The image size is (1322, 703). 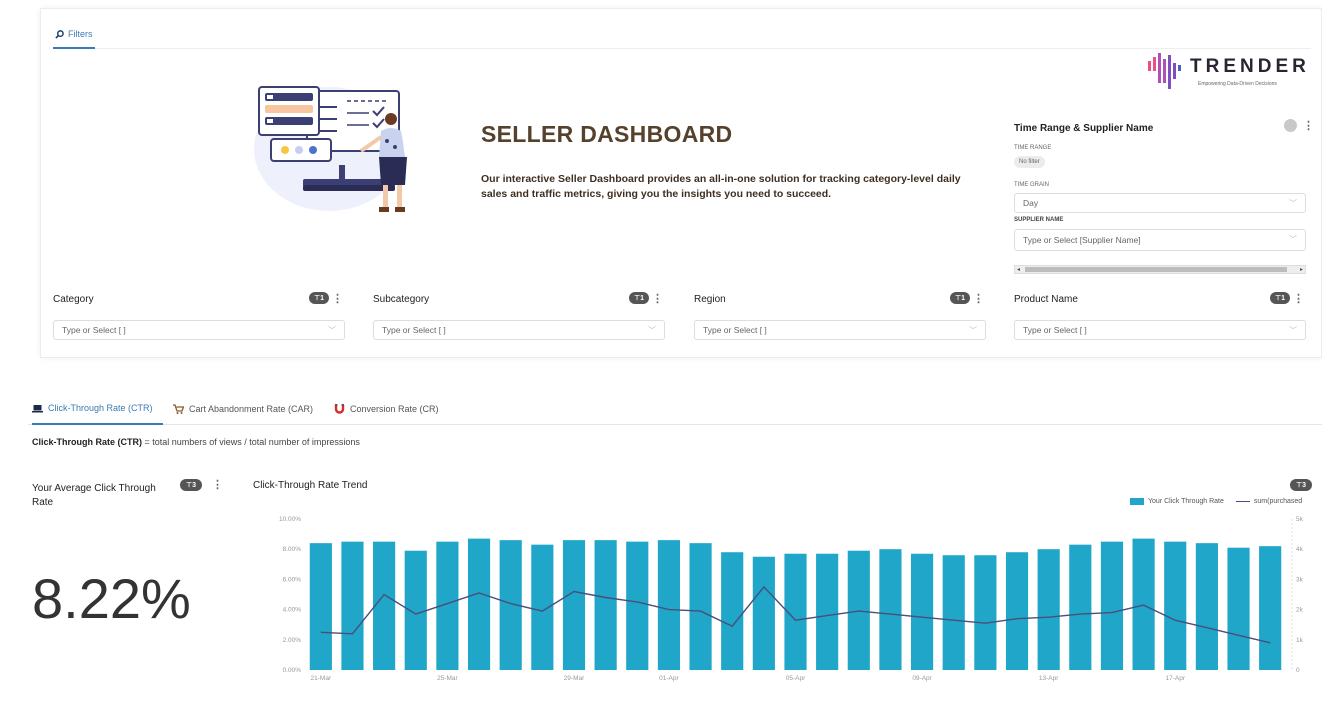 What do you see at coordinates (1300, 610) in the screenshot?
I see `y-right-tick-label: 2k` at bounding box center [1300, 610].